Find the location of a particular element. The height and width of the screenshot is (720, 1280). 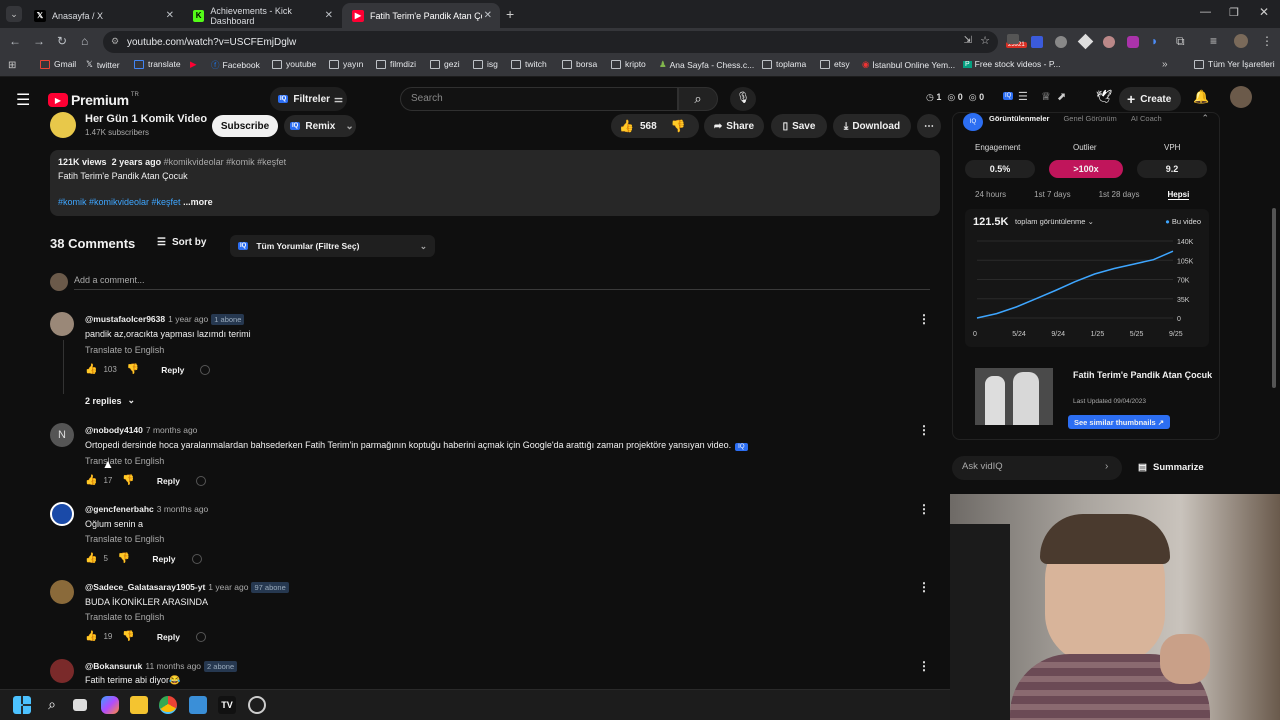

comment-filter-select: IQ Tüm Yorumlar (Filtre Seç) ⌄ is located at coordinates (332, 246).